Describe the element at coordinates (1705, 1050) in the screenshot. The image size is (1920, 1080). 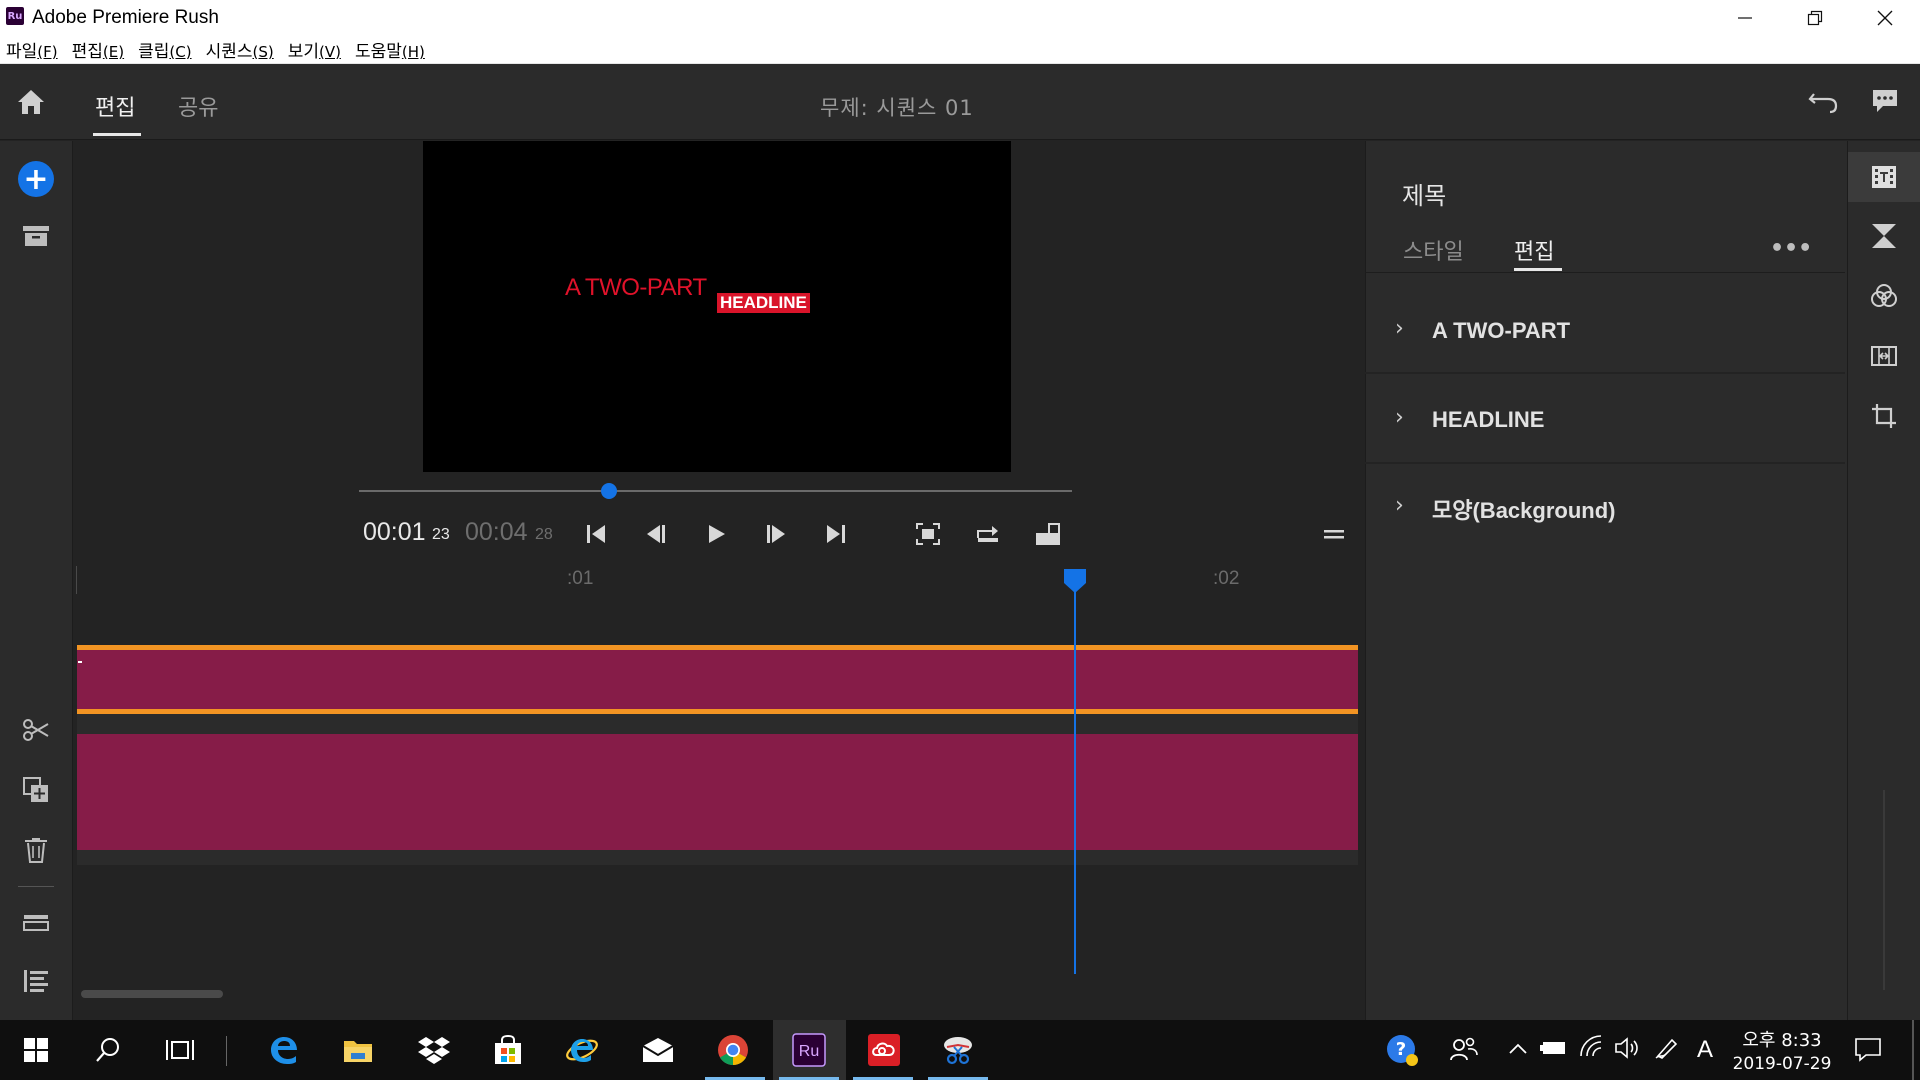
I see `tray-input-language: A` at that location.